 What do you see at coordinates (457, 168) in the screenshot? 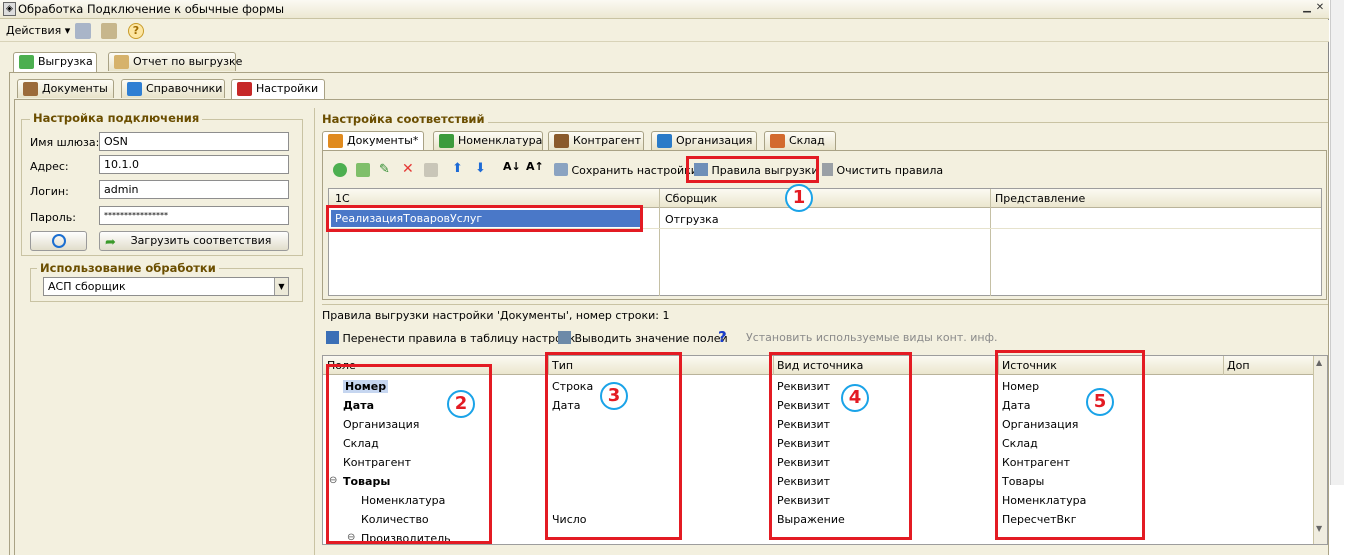
I see `move-up-icon: ⬆` at bounding box center [457, 168].